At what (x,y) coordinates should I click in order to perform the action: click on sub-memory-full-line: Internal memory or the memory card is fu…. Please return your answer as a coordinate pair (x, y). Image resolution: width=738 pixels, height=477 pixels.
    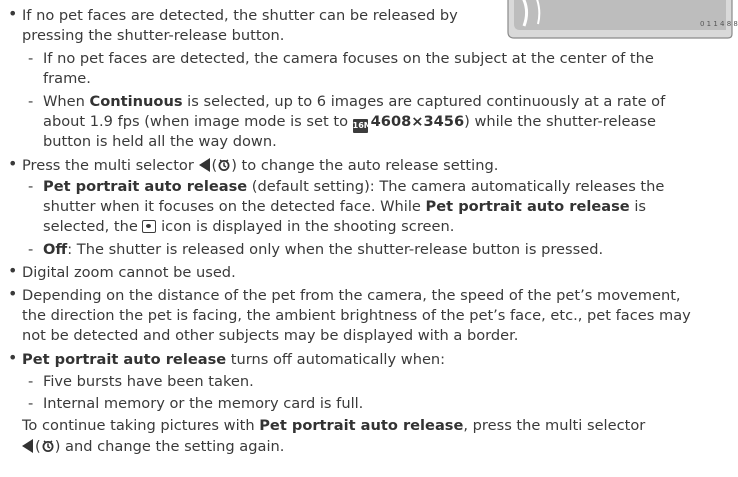
    Looking at the image, I should click on (203, 403).